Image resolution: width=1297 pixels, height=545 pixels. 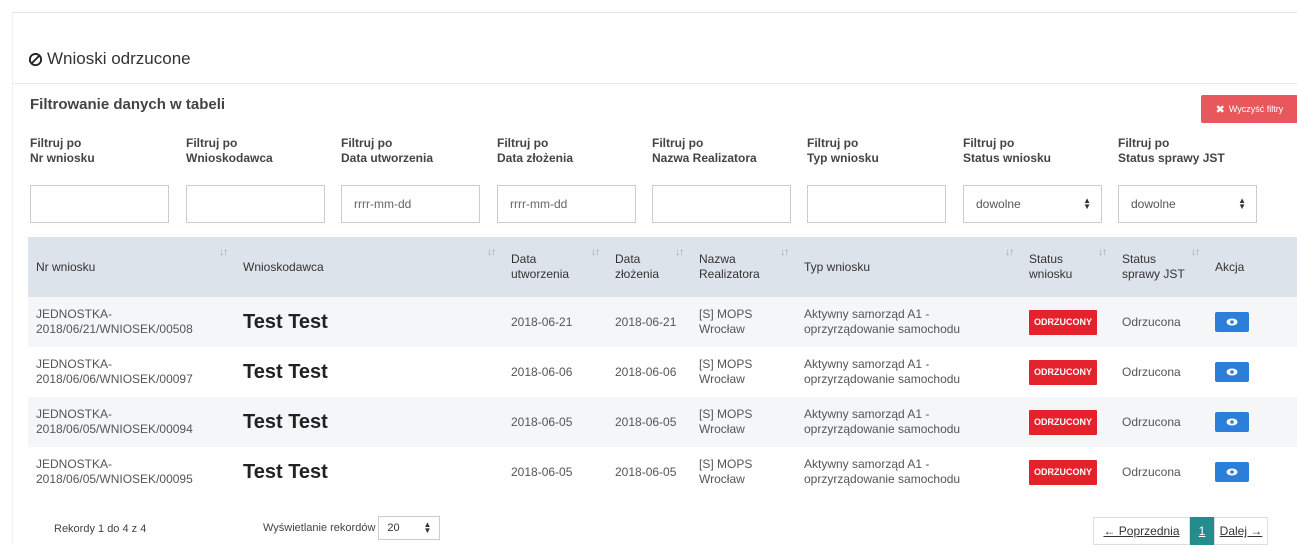 I want to click on per-page-control: Wyświetlanie rekordów 20 ▲ ▼, so click(x=352, y=528).